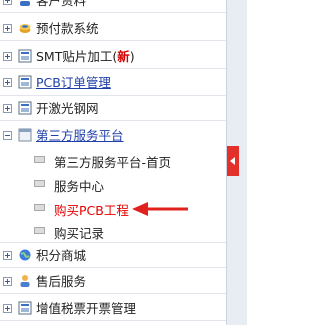 This screenshot has height=325, width=320. I want to click on person-icon, so click(25, 281).